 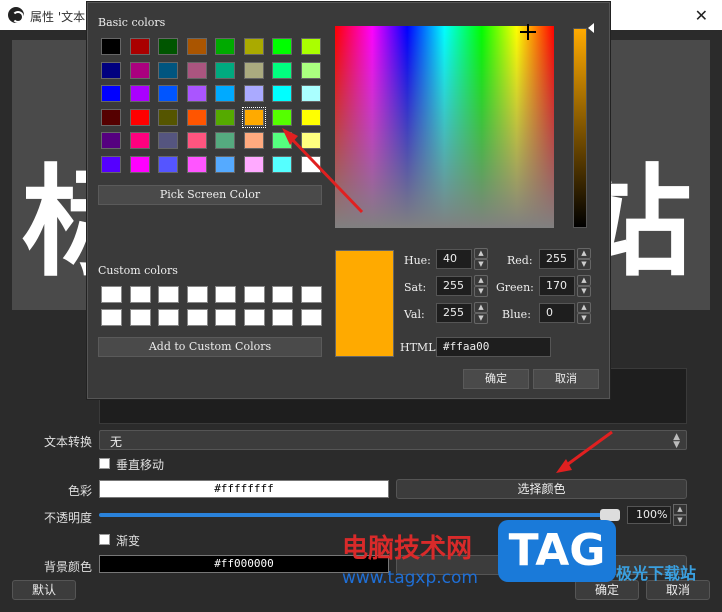 What do you see at coordinates (528, 32) in the screenshot?
I see `crosshair-icon` at bounding box center [528, 32].